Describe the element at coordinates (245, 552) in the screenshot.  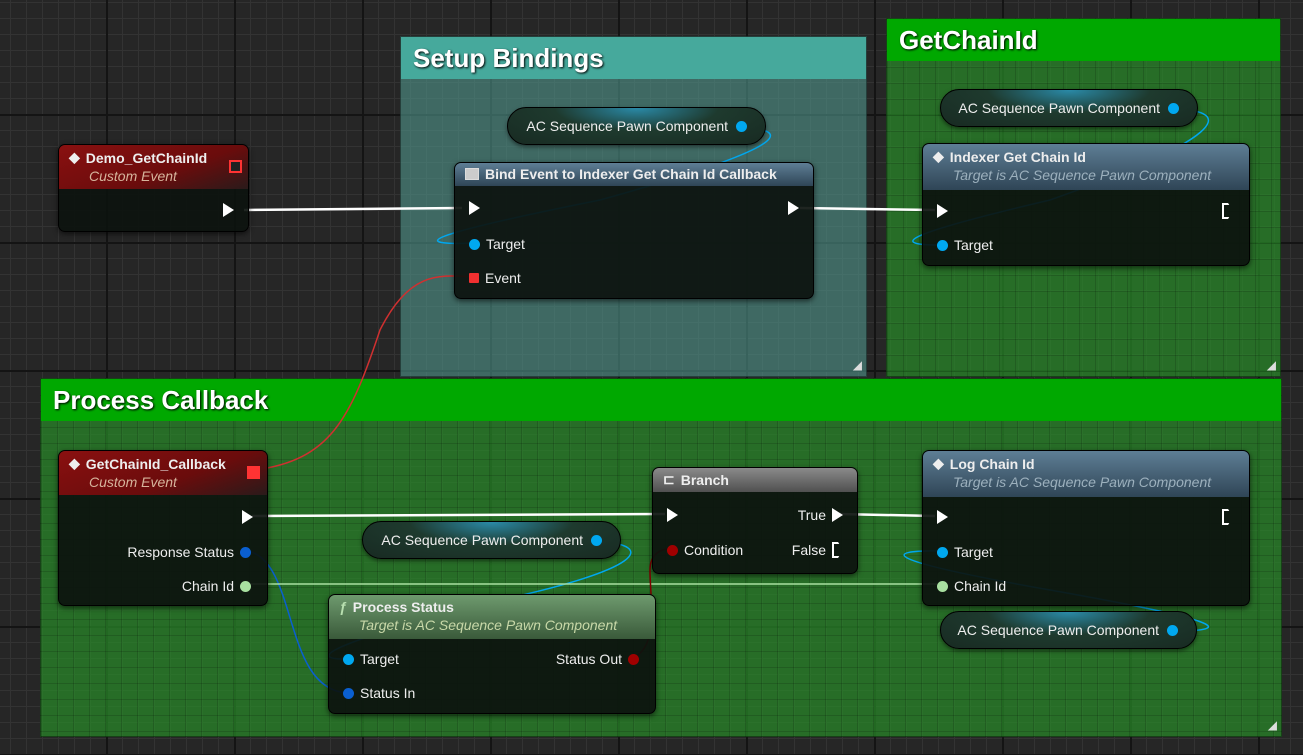
I see `response-status-pin` at that location.